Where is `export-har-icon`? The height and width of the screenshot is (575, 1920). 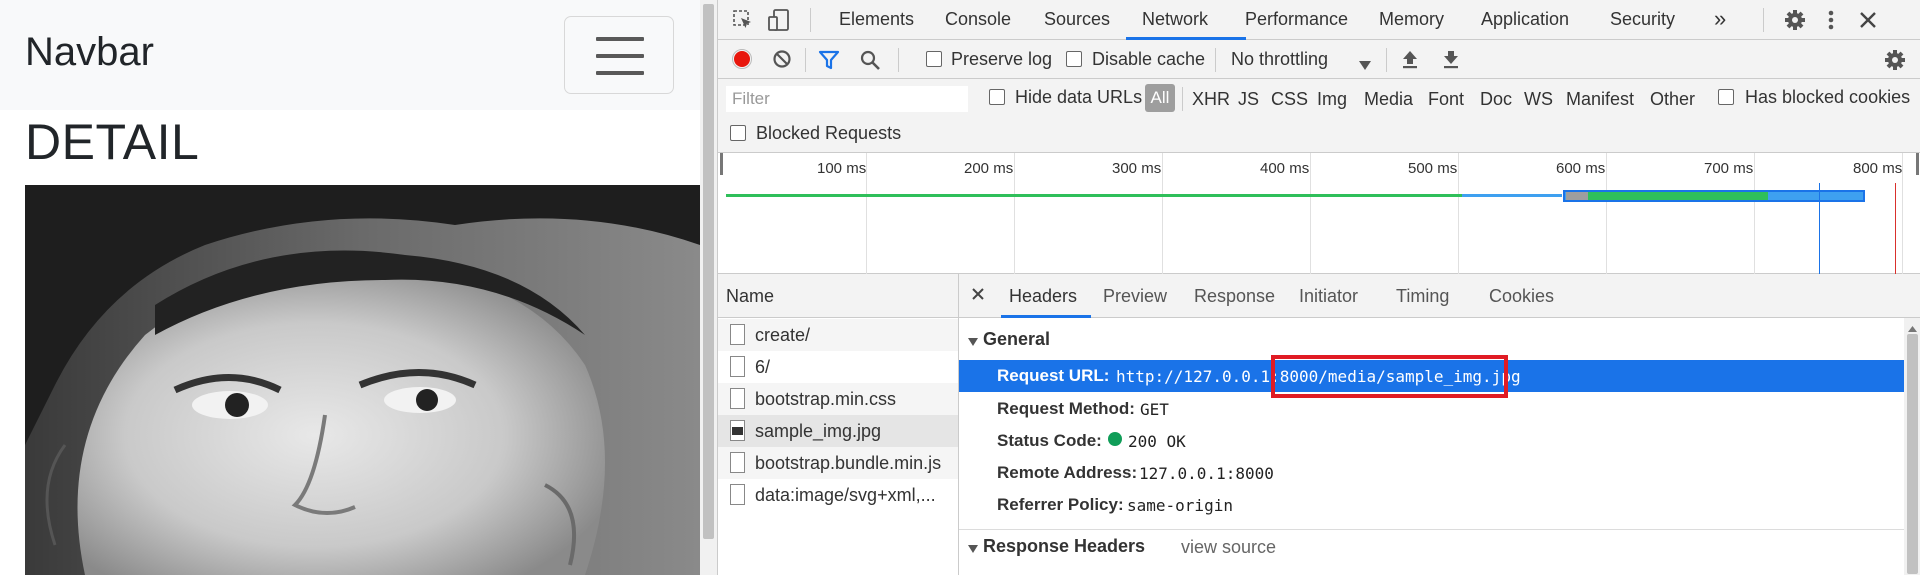 export-har-icon is located at coordinates (1451, 61).